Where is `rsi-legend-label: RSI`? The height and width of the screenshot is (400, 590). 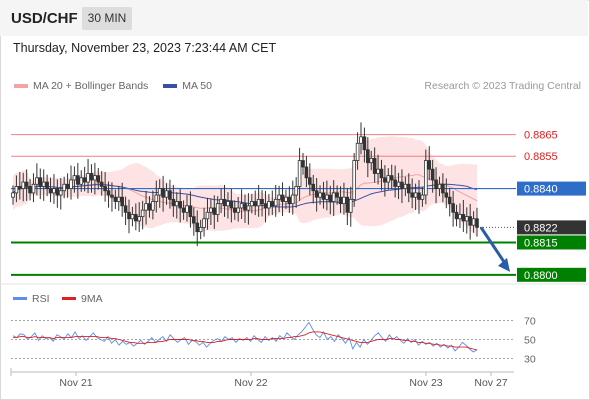 rsi-legend-label: RSI is located at coordinates (41, 299).